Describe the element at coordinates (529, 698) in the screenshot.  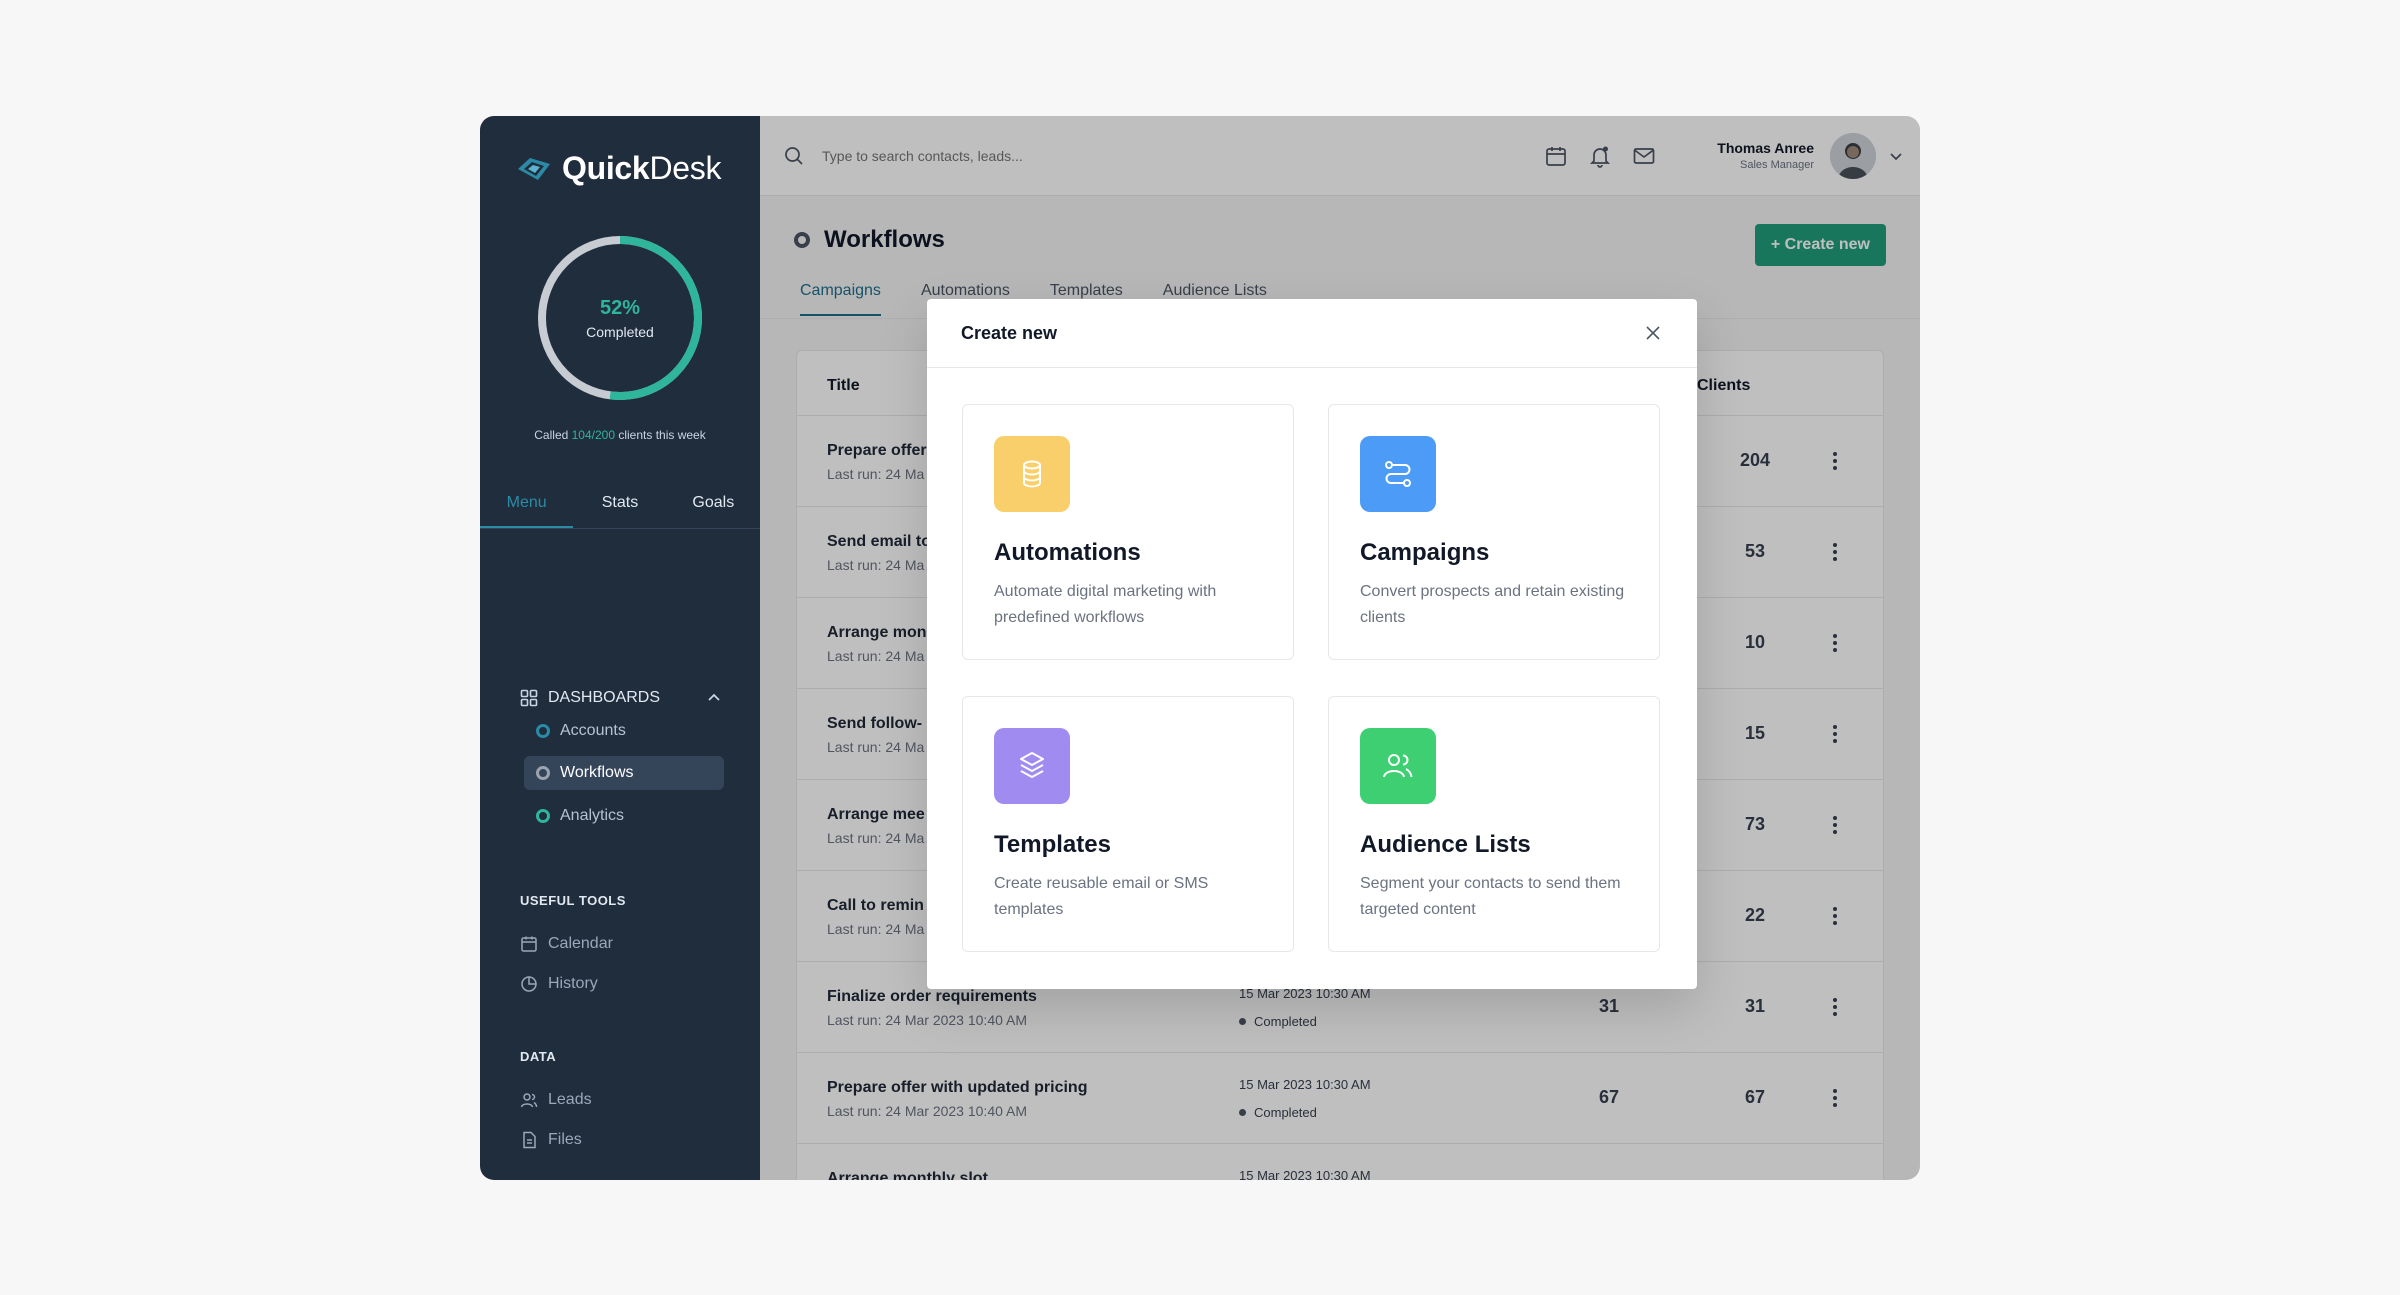
I see `grid-icon` at that location.